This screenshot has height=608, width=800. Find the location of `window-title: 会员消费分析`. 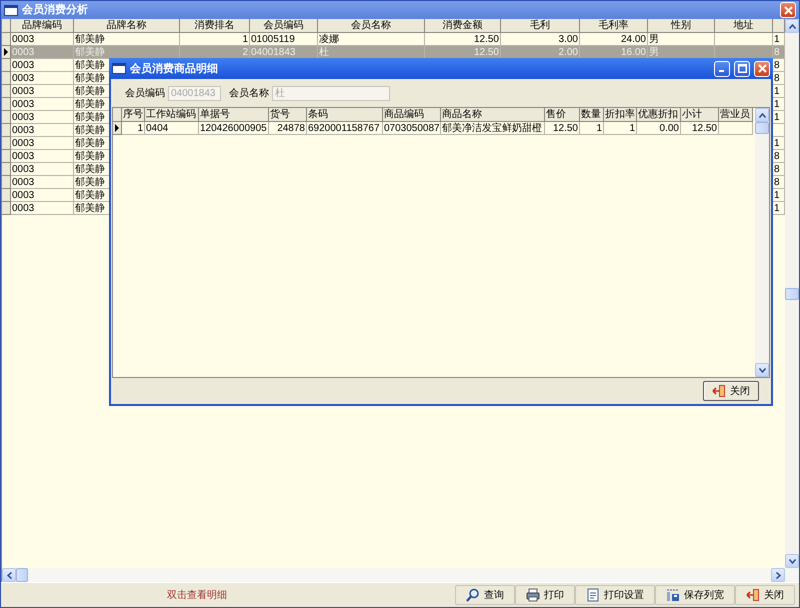

window-title: 会员消费分析 is located at coordinates (55, 10).